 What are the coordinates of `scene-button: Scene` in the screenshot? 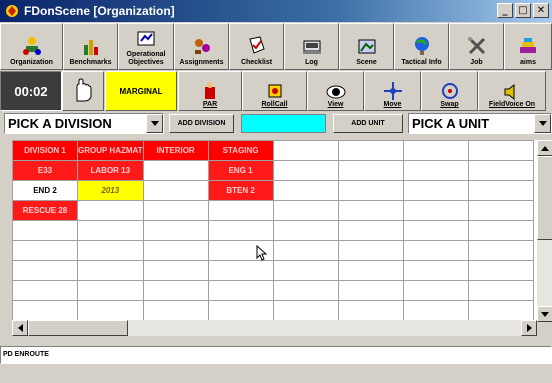 It's located at (366, 46).